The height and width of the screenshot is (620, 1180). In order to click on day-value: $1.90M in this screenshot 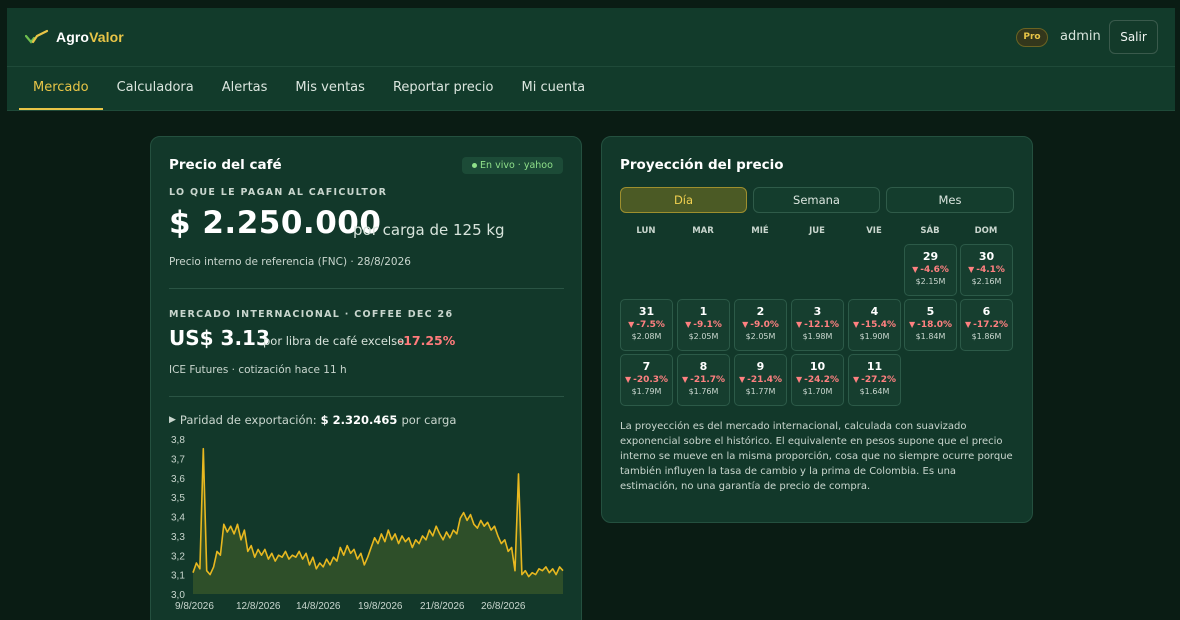, I will do `click(874, 336)`.